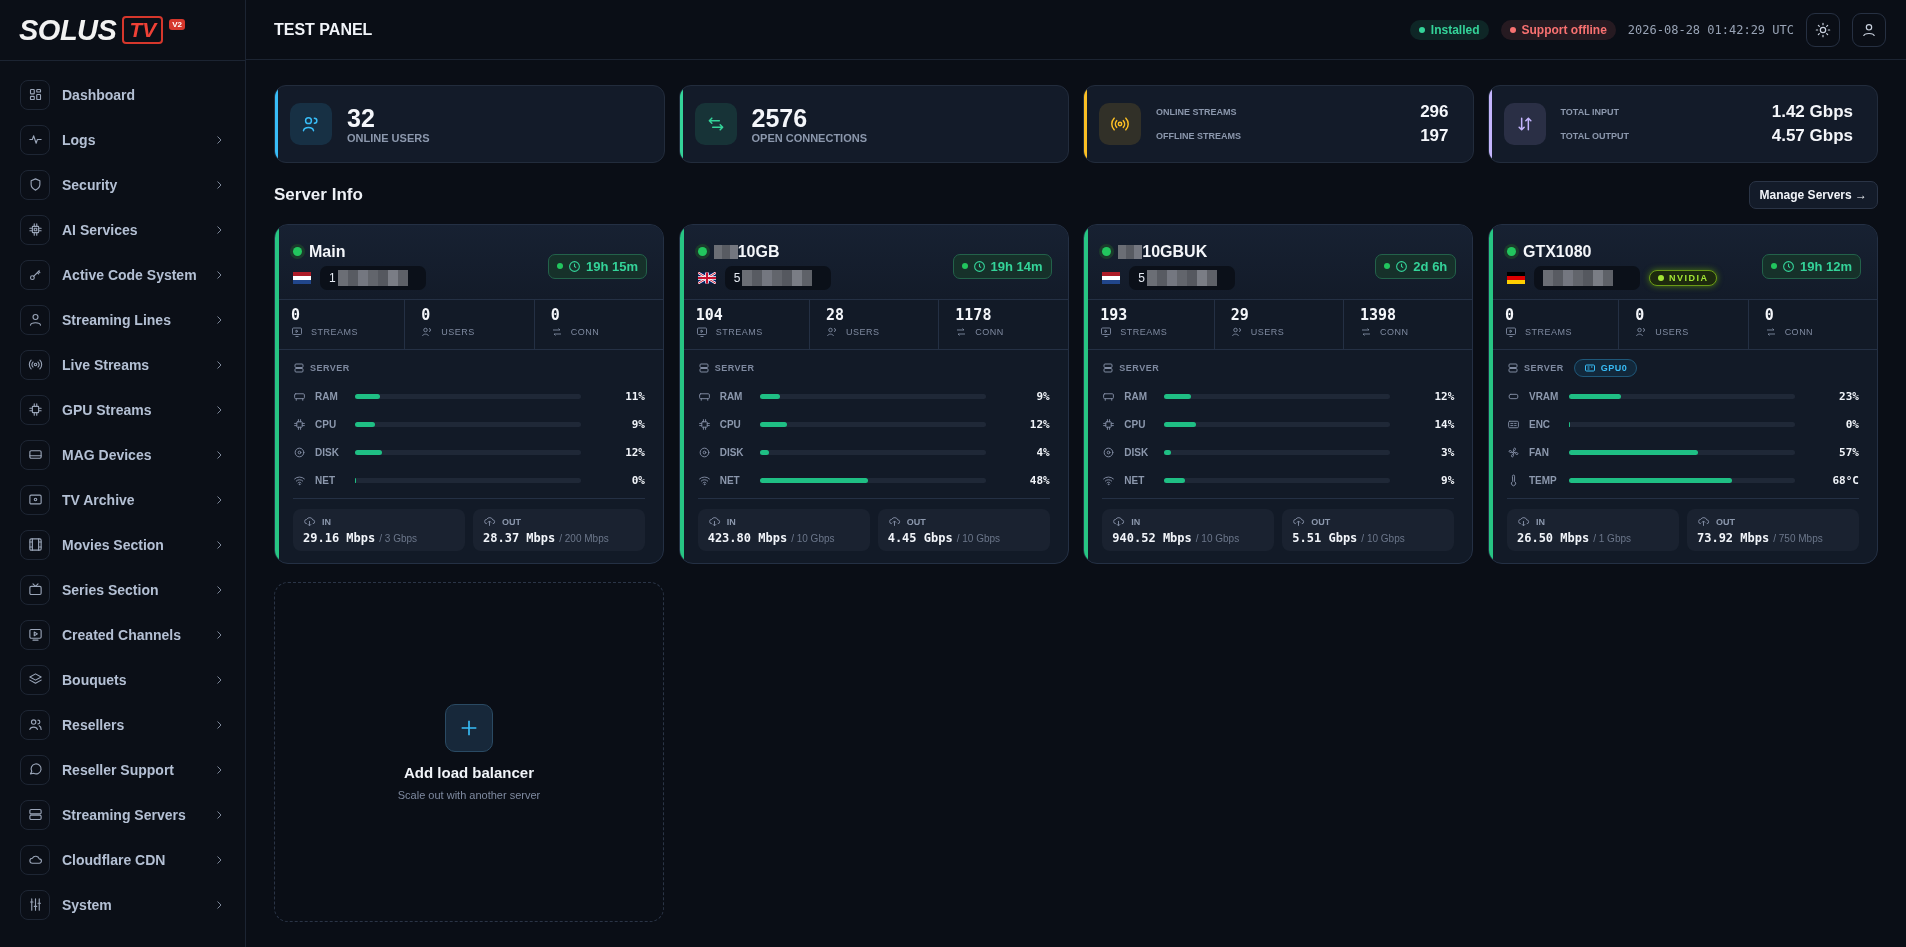  I want to click on count-value: 1178, so click(974, 315).